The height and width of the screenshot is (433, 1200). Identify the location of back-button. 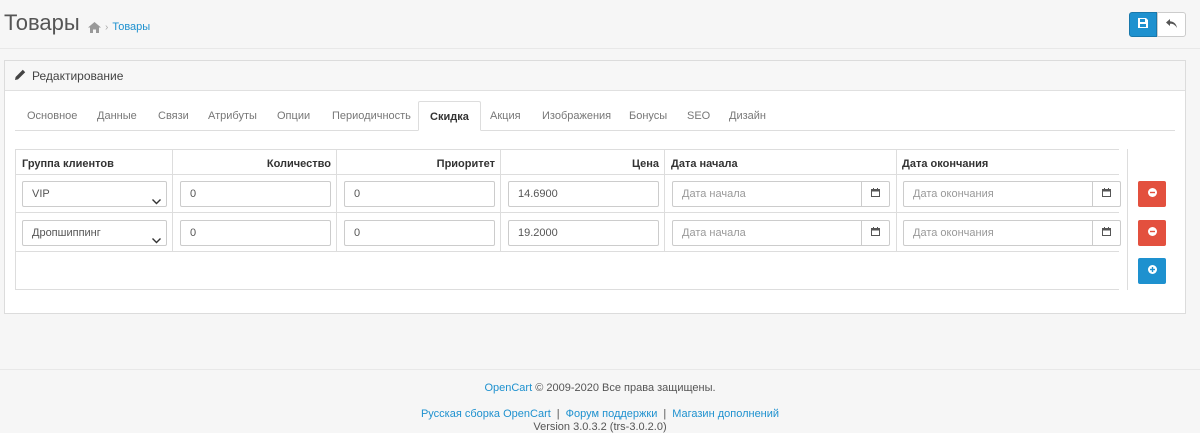
(1171, 24).